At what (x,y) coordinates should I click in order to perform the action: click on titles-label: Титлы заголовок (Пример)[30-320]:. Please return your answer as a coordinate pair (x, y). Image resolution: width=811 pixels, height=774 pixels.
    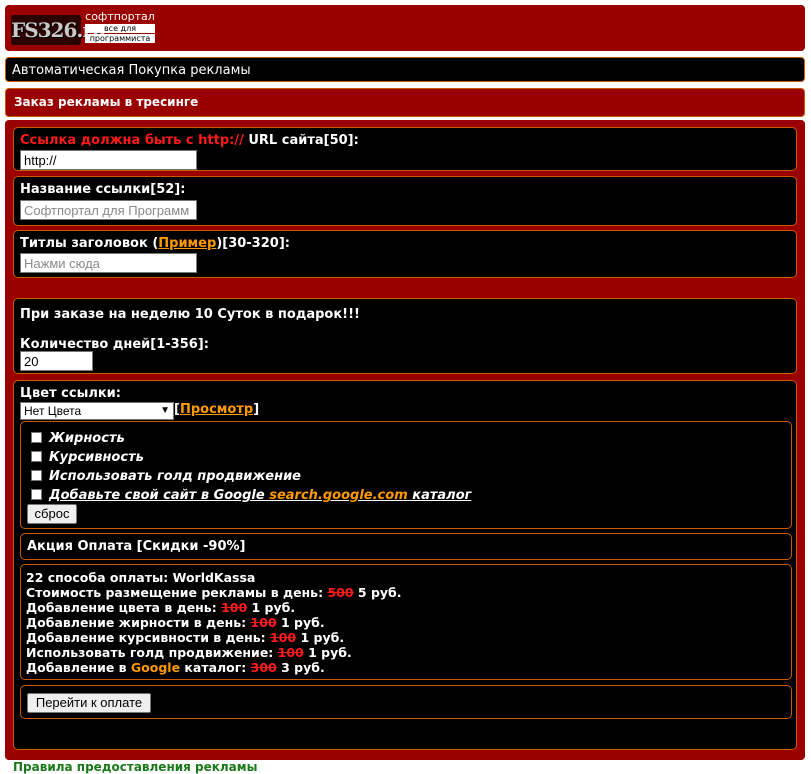
    Looking at the image, I should click on (155, 243).